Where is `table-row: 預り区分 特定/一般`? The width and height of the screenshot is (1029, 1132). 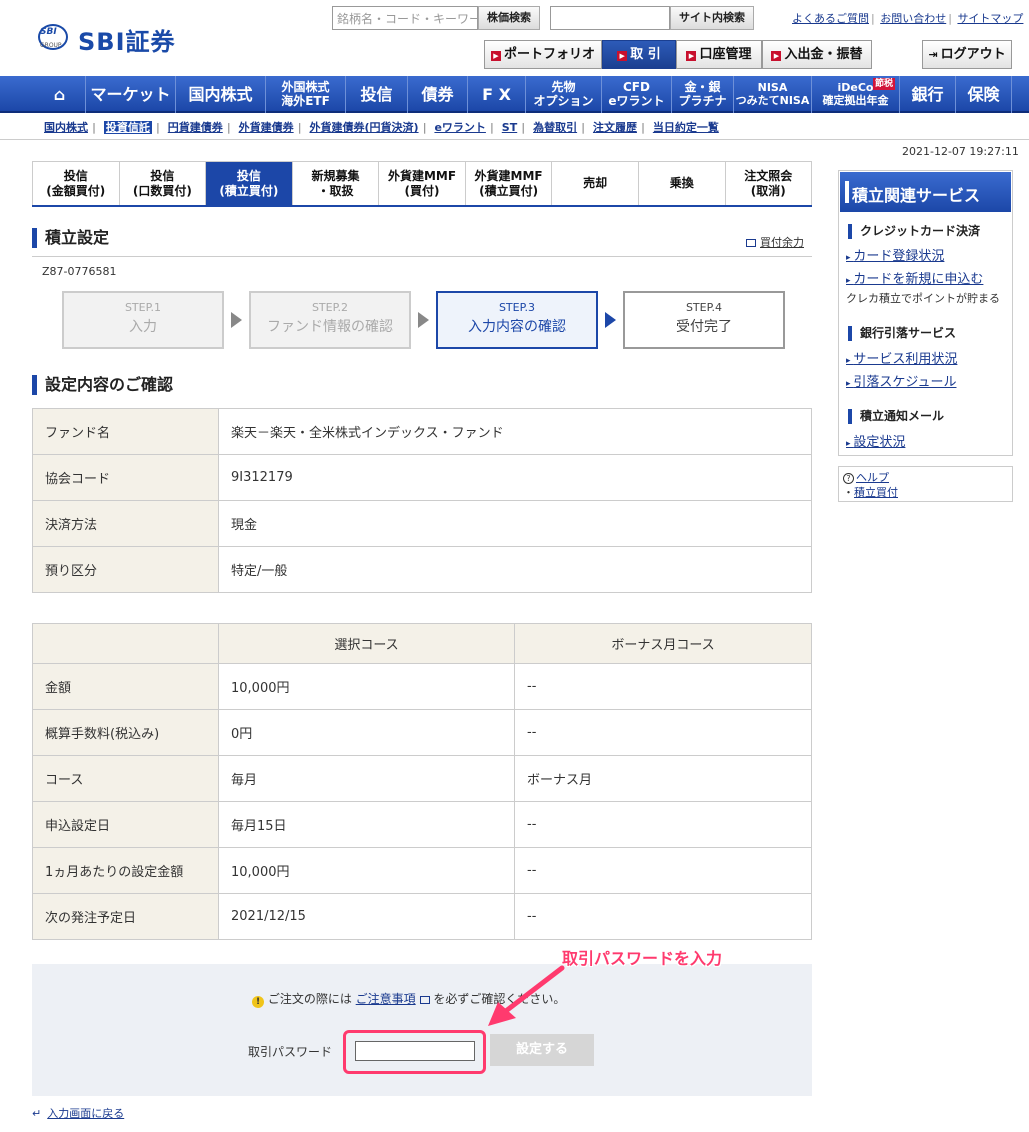
table-row: 預り区分 特定/一般 is located at coordinates (422, 569).